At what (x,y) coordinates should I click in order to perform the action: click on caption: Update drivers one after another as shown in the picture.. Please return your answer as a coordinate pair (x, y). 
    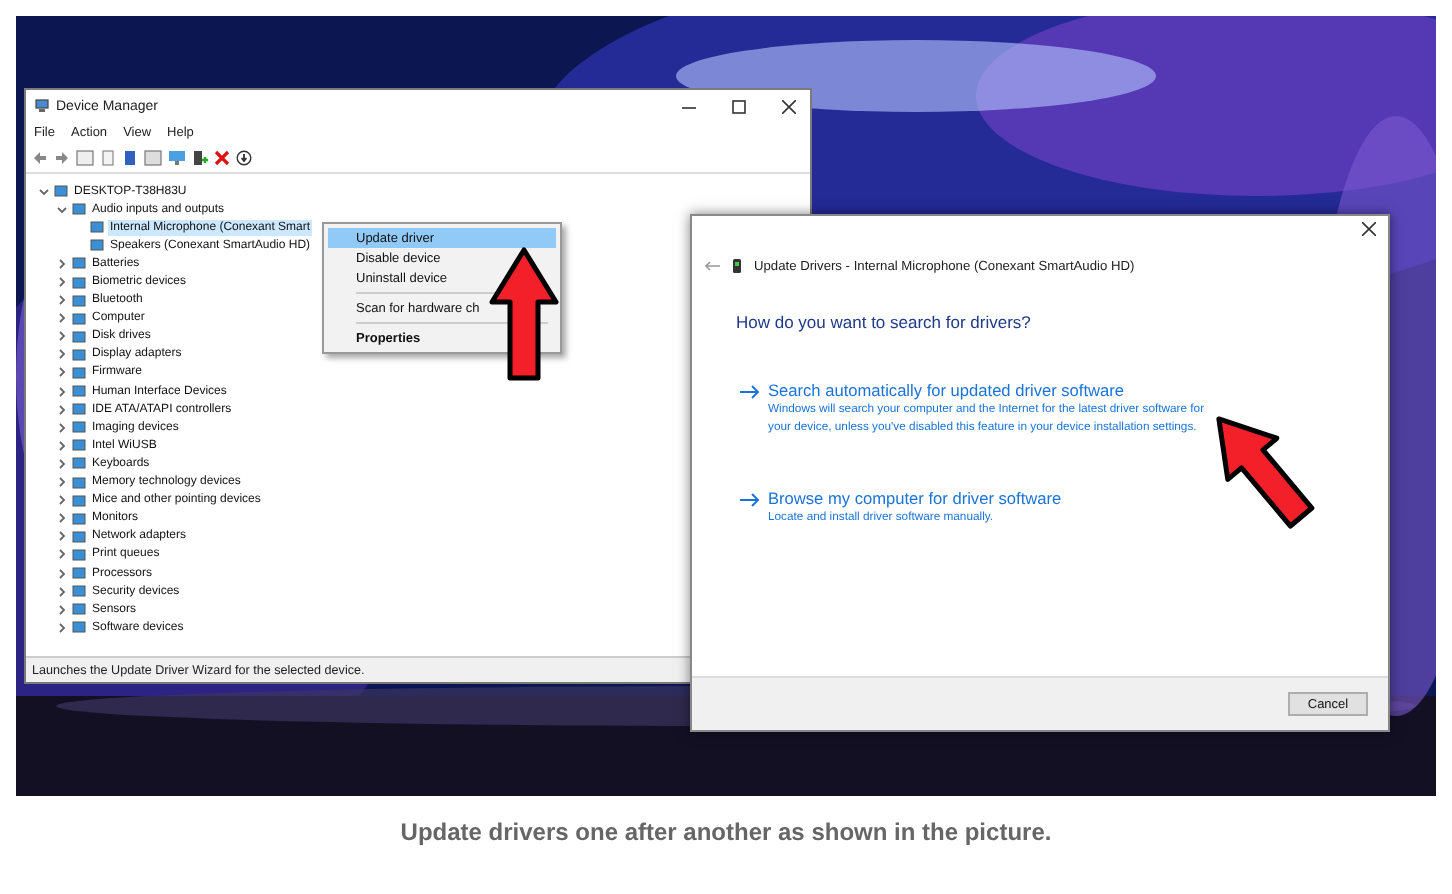
    Looking at the image, I should click on (726, 832).